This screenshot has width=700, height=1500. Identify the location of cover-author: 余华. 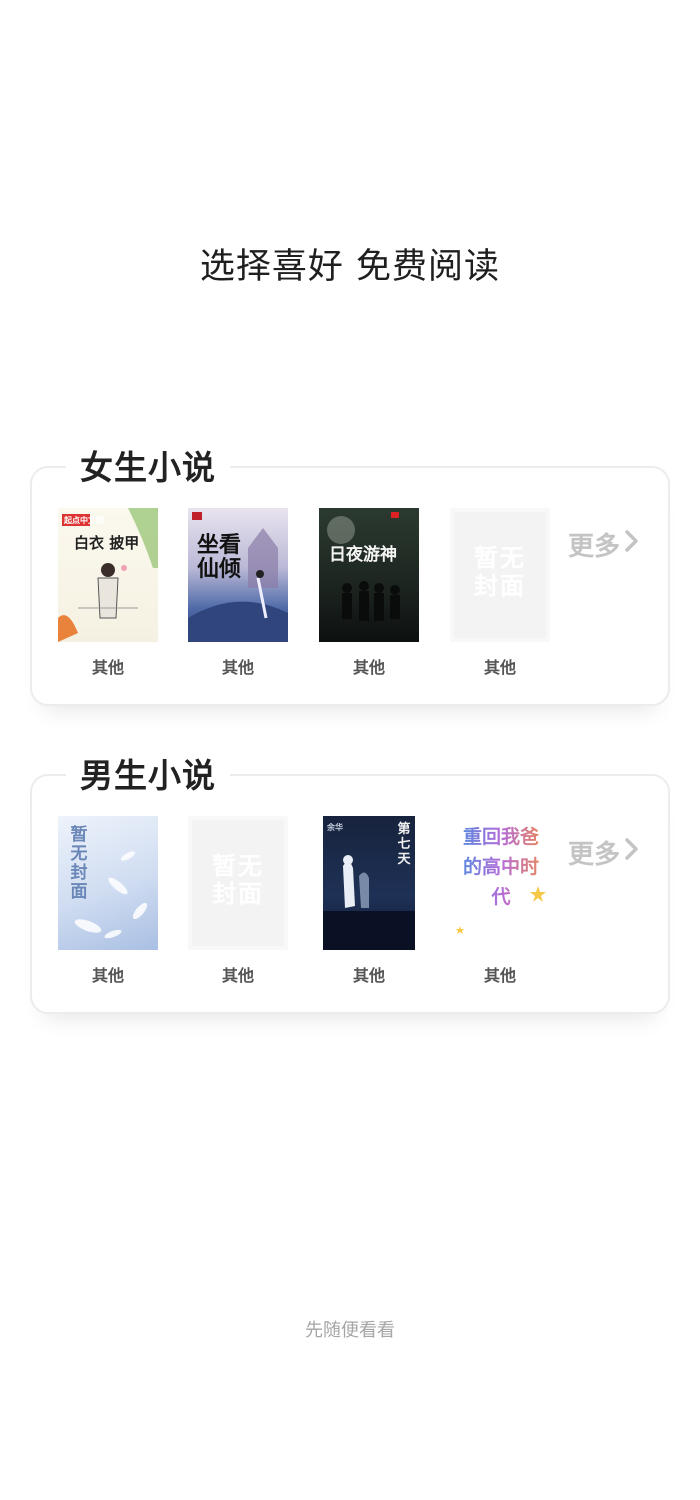
(335, 827).